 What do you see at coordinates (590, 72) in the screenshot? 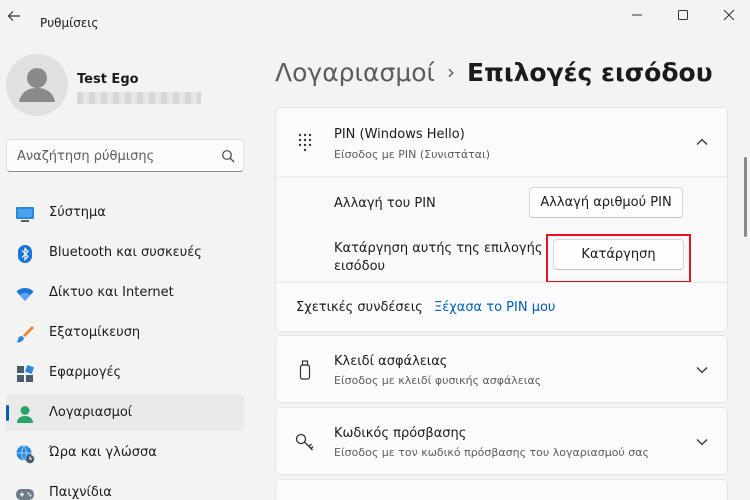
I see `page-title: Επιλογές εισόδου` at bounding box center [590, 72].